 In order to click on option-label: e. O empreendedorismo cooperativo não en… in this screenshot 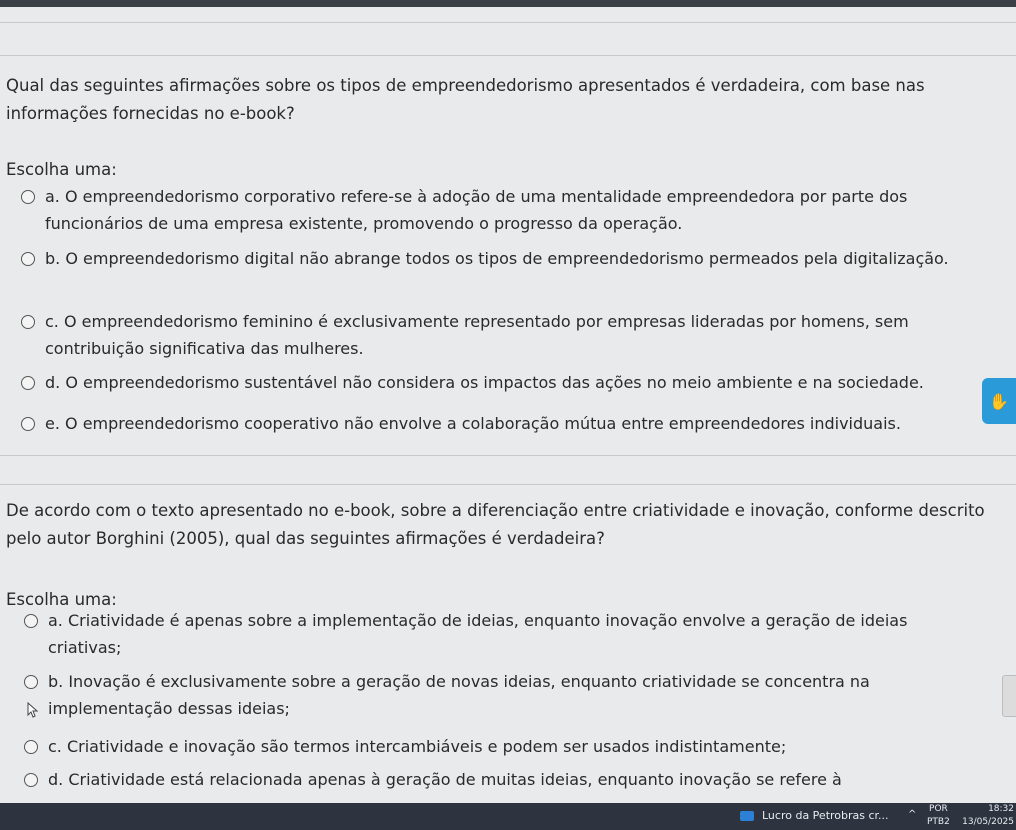, I will do `click(473, 423)`.